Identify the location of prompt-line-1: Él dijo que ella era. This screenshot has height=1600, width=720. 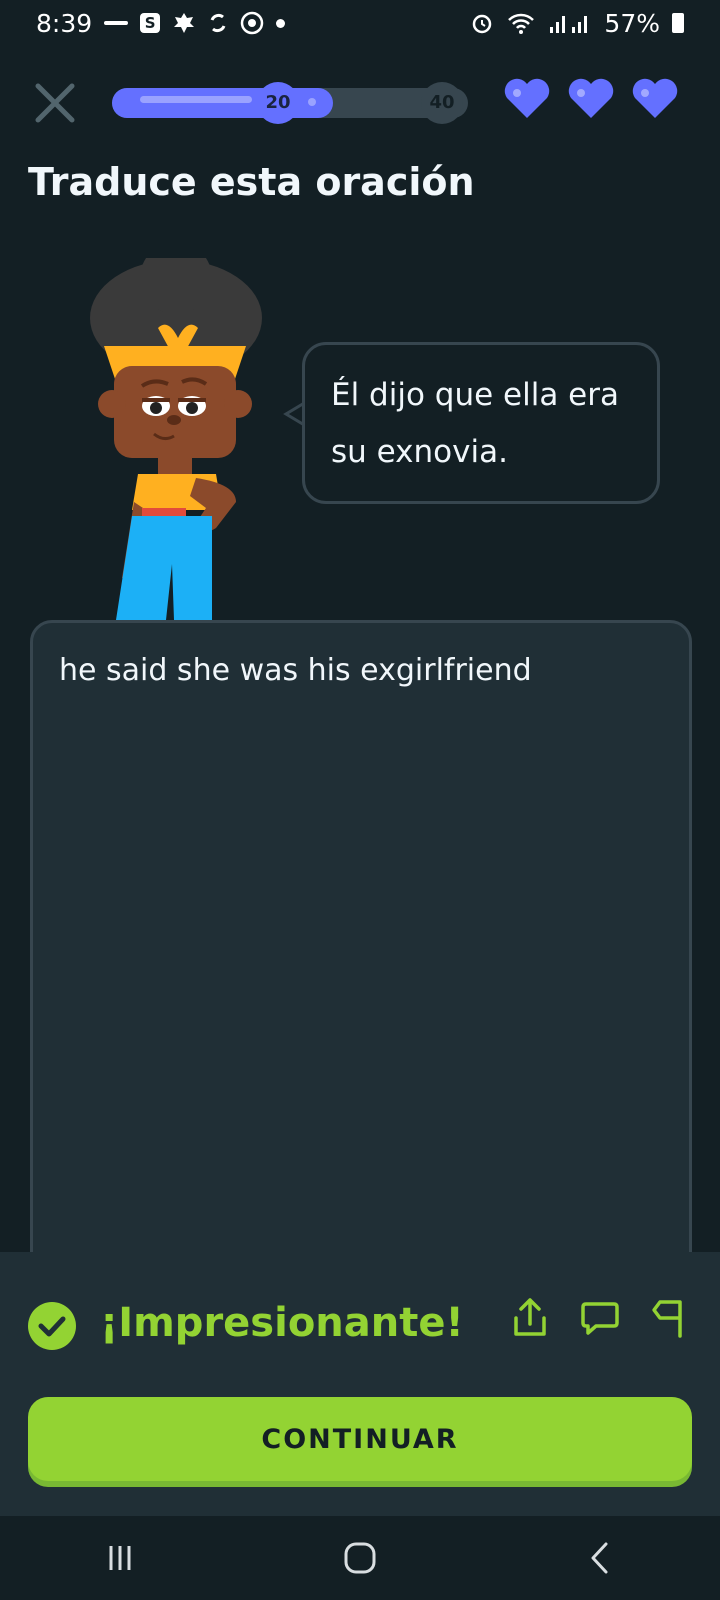
(475, 395).